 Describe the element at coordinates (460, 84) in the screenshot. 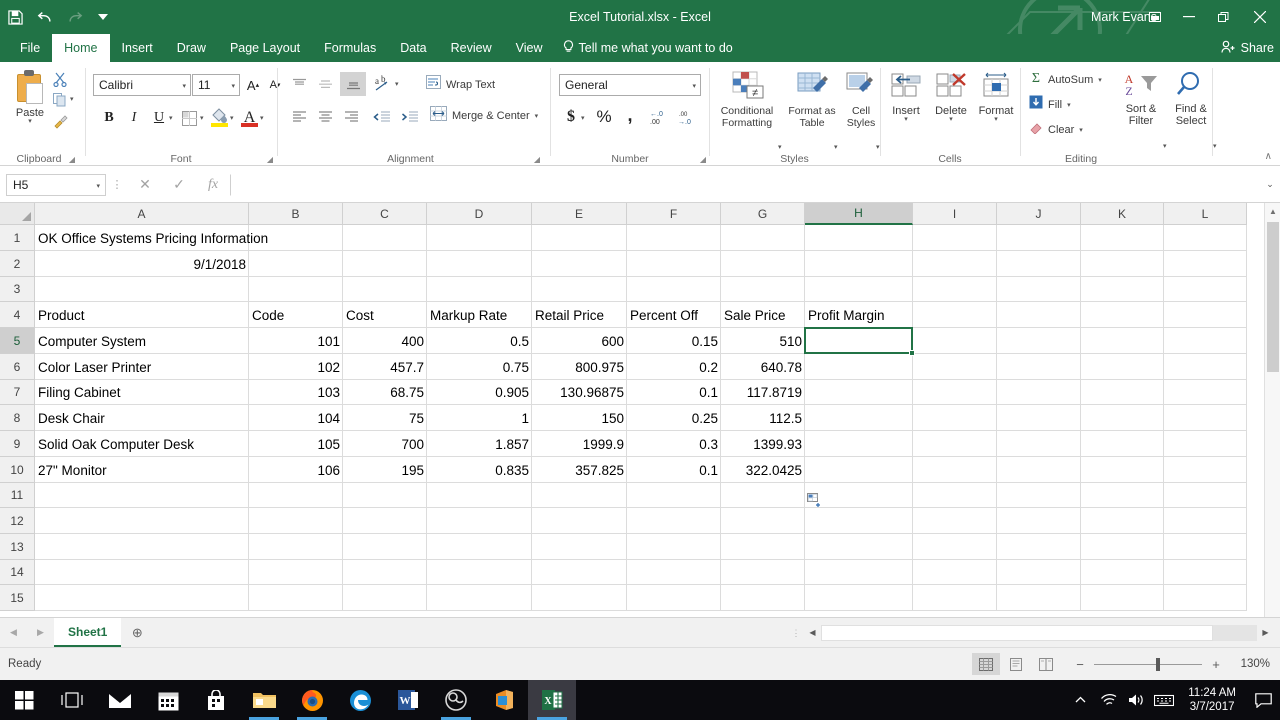

I see `wrap-text-button: Wrap Text` at that location.